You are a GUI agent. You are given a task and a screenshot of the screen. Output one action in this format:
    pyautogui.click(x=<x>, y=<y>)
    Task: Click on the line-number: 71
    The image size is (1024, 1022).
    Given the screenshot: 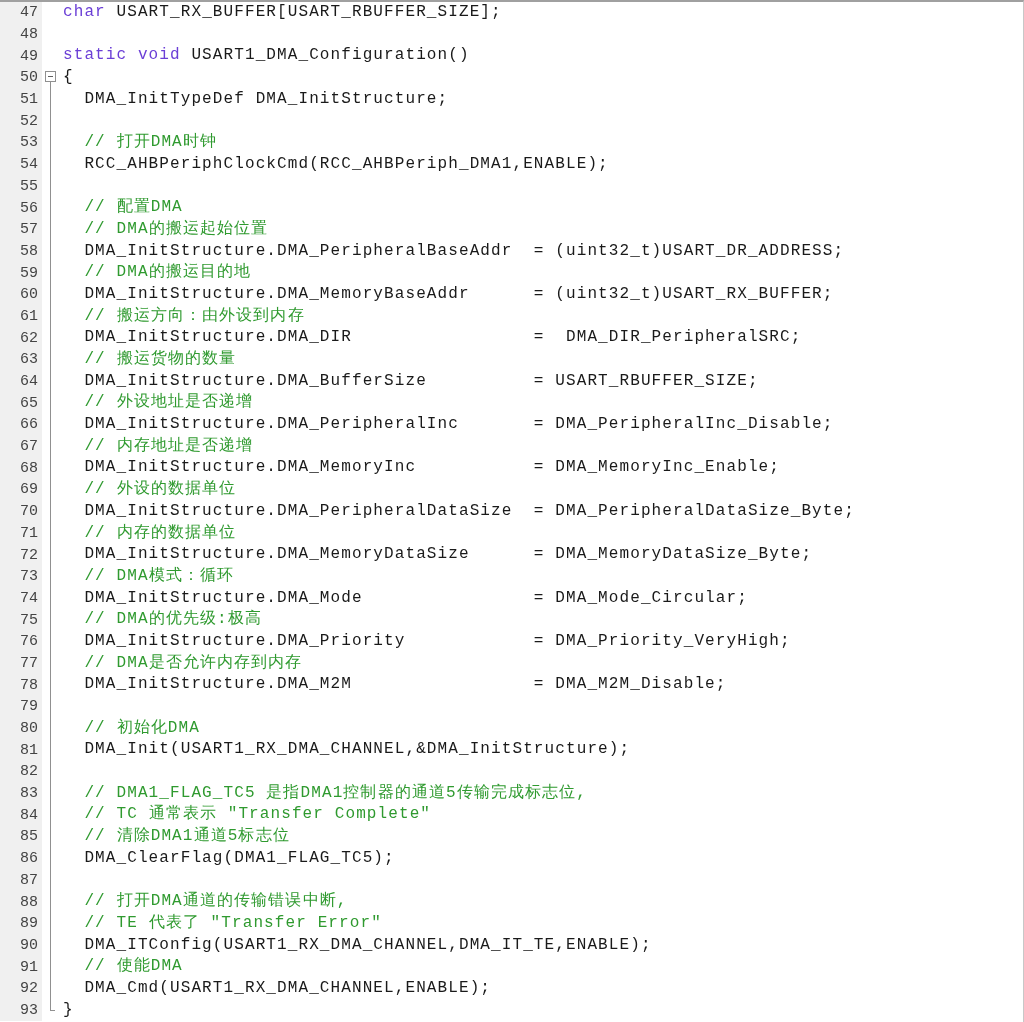 What is the action you would take?
    pyautogui.click(x=29, y=533)
    